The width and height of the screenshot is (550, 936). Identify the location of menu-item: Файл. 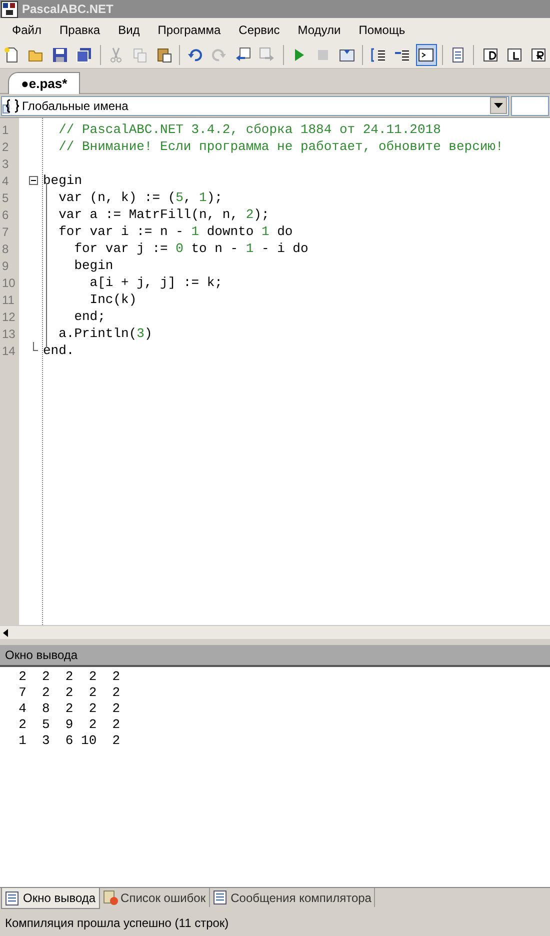
(27, 30).